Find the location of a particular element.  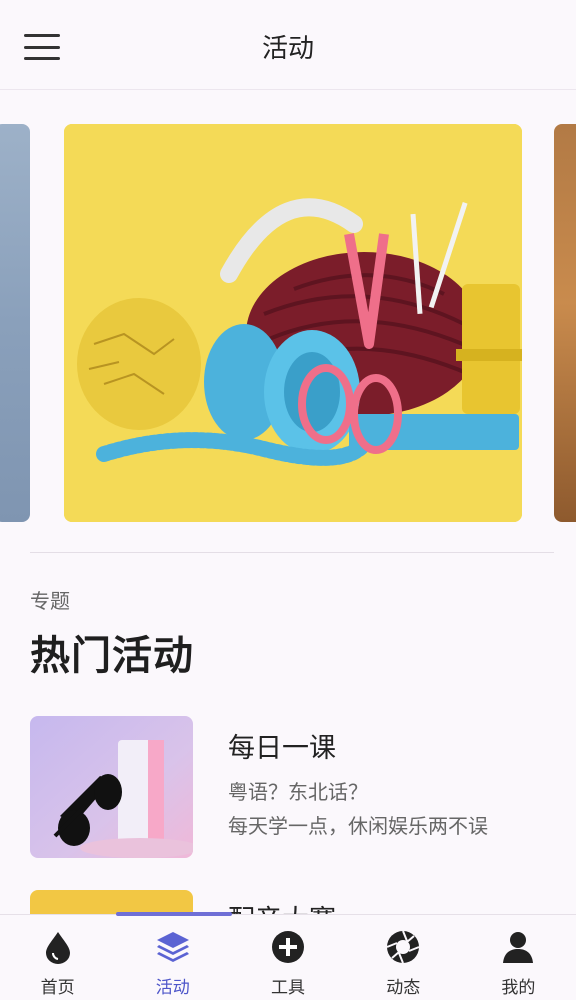

layers-icon is located at coordinates (172, 947).